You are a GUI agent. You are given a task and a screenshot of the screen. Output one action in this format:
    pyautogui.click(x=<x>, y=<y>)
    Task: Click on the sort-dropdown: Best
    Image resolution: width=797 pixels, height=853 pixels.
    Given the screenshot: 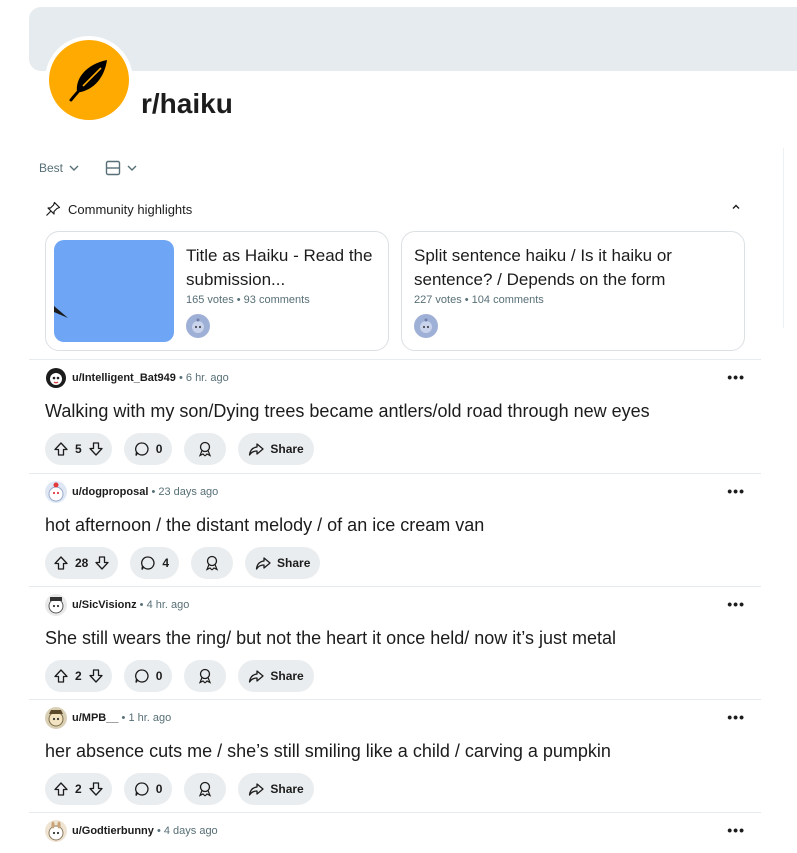 What is the action you would take?
    pyautogui.click(x=59, y=168)
    